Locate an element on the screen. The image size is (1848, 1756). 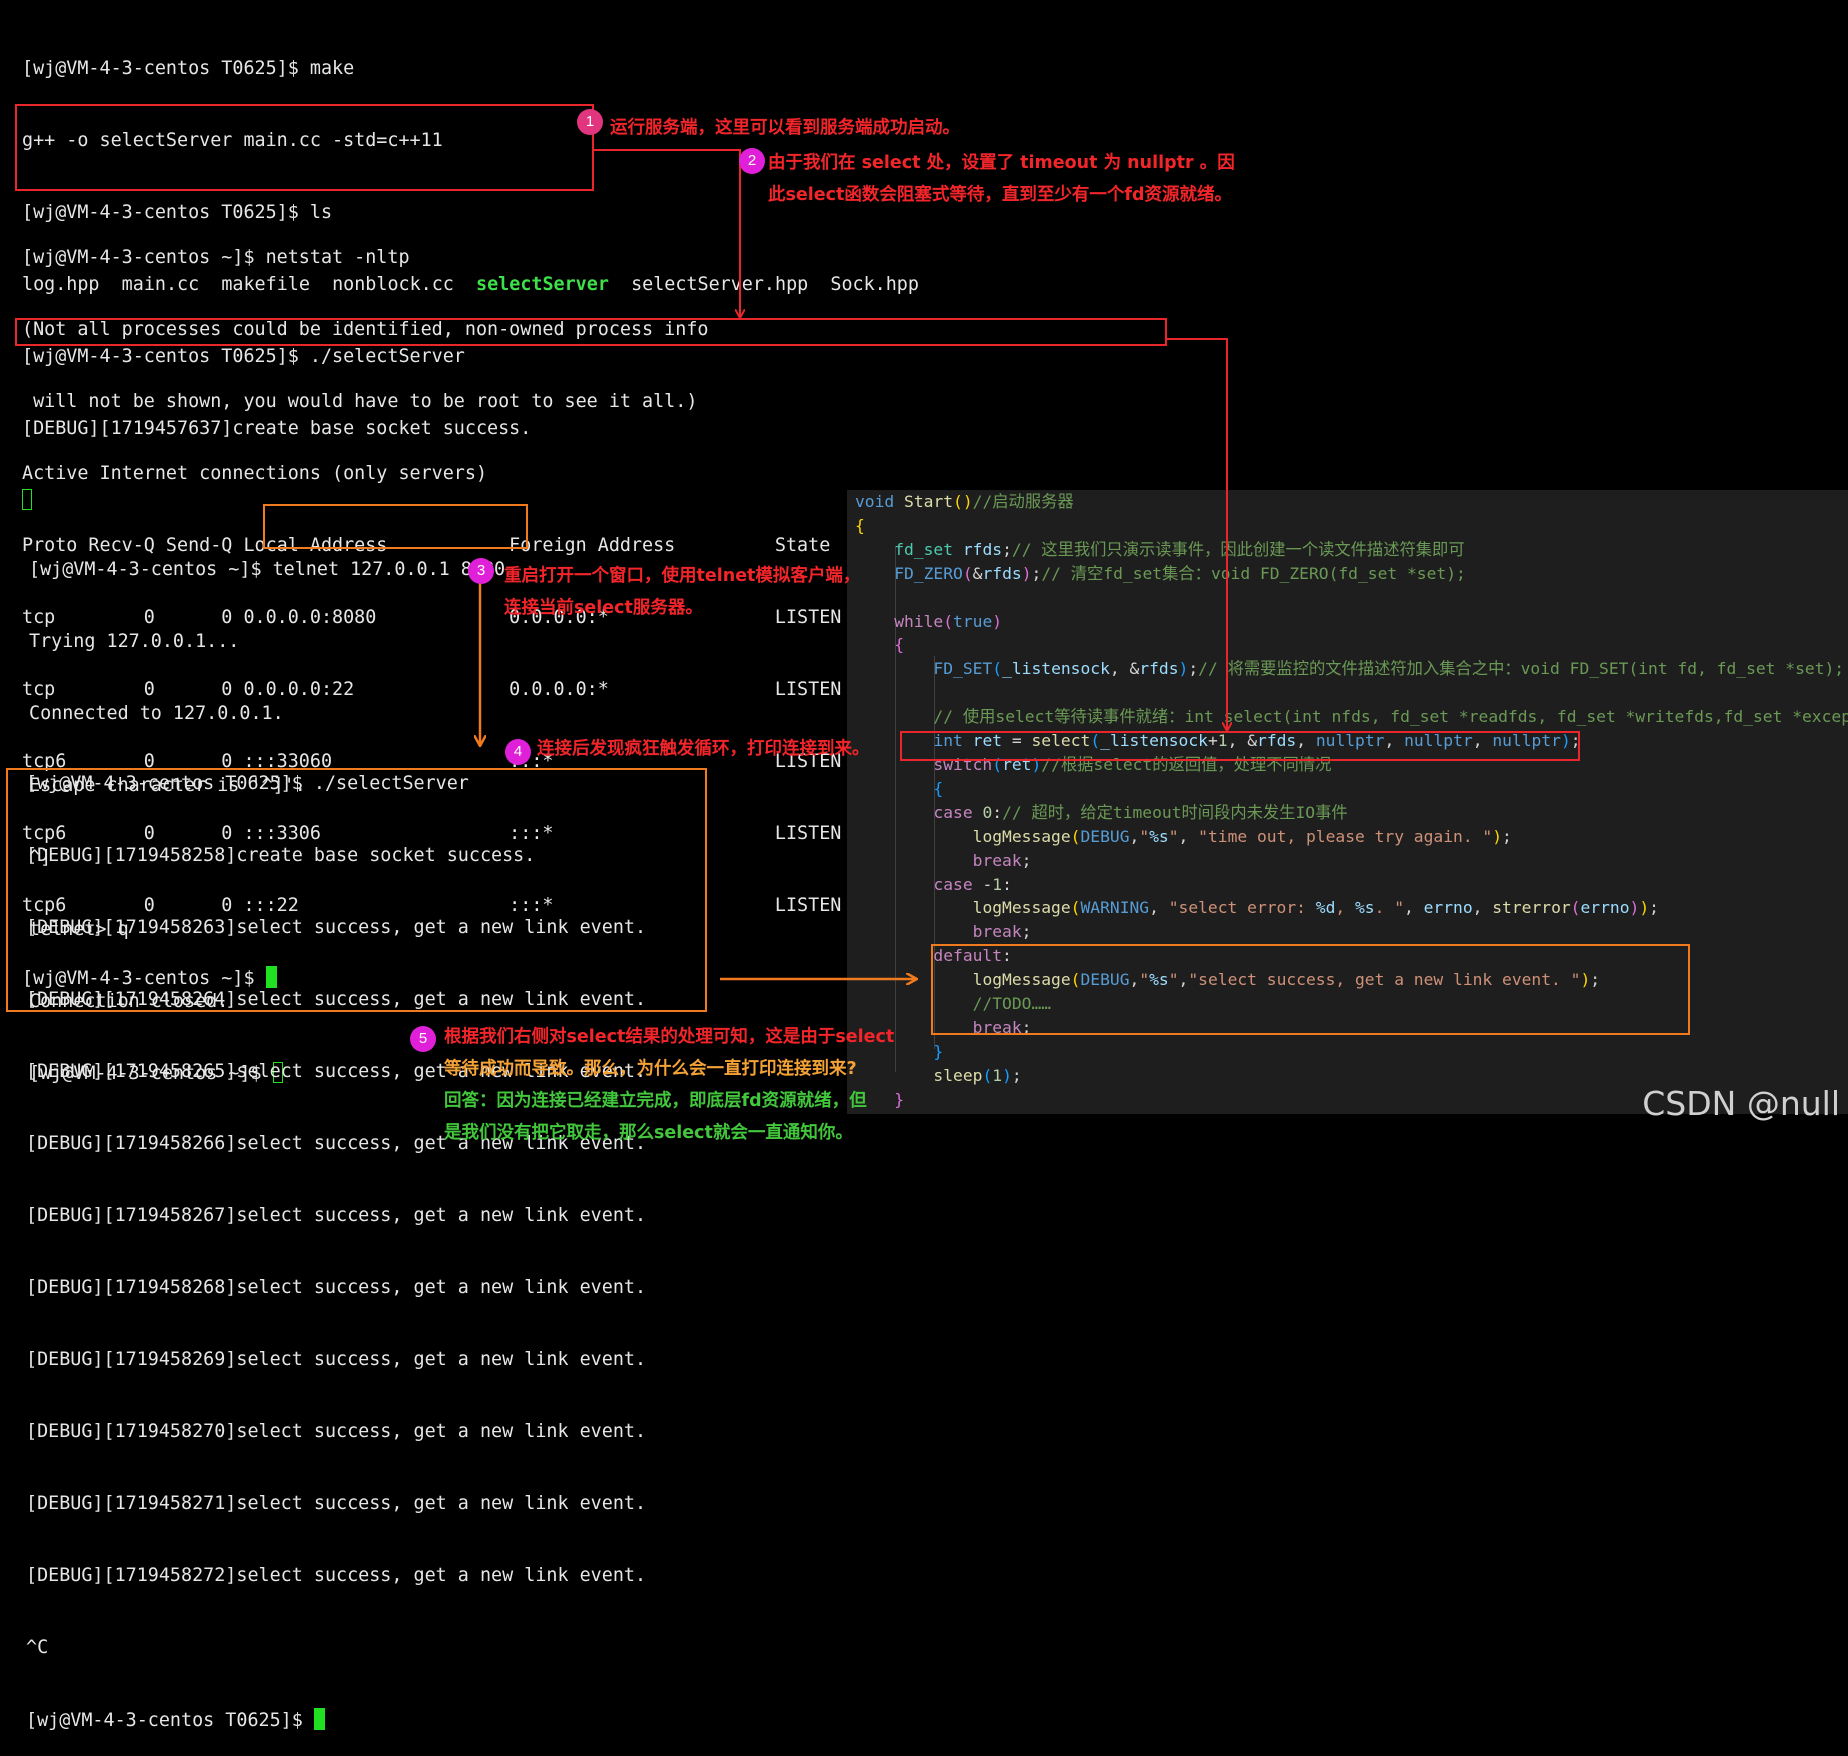
annotation-badge-3: 3 is located at coordinates (481, 571).